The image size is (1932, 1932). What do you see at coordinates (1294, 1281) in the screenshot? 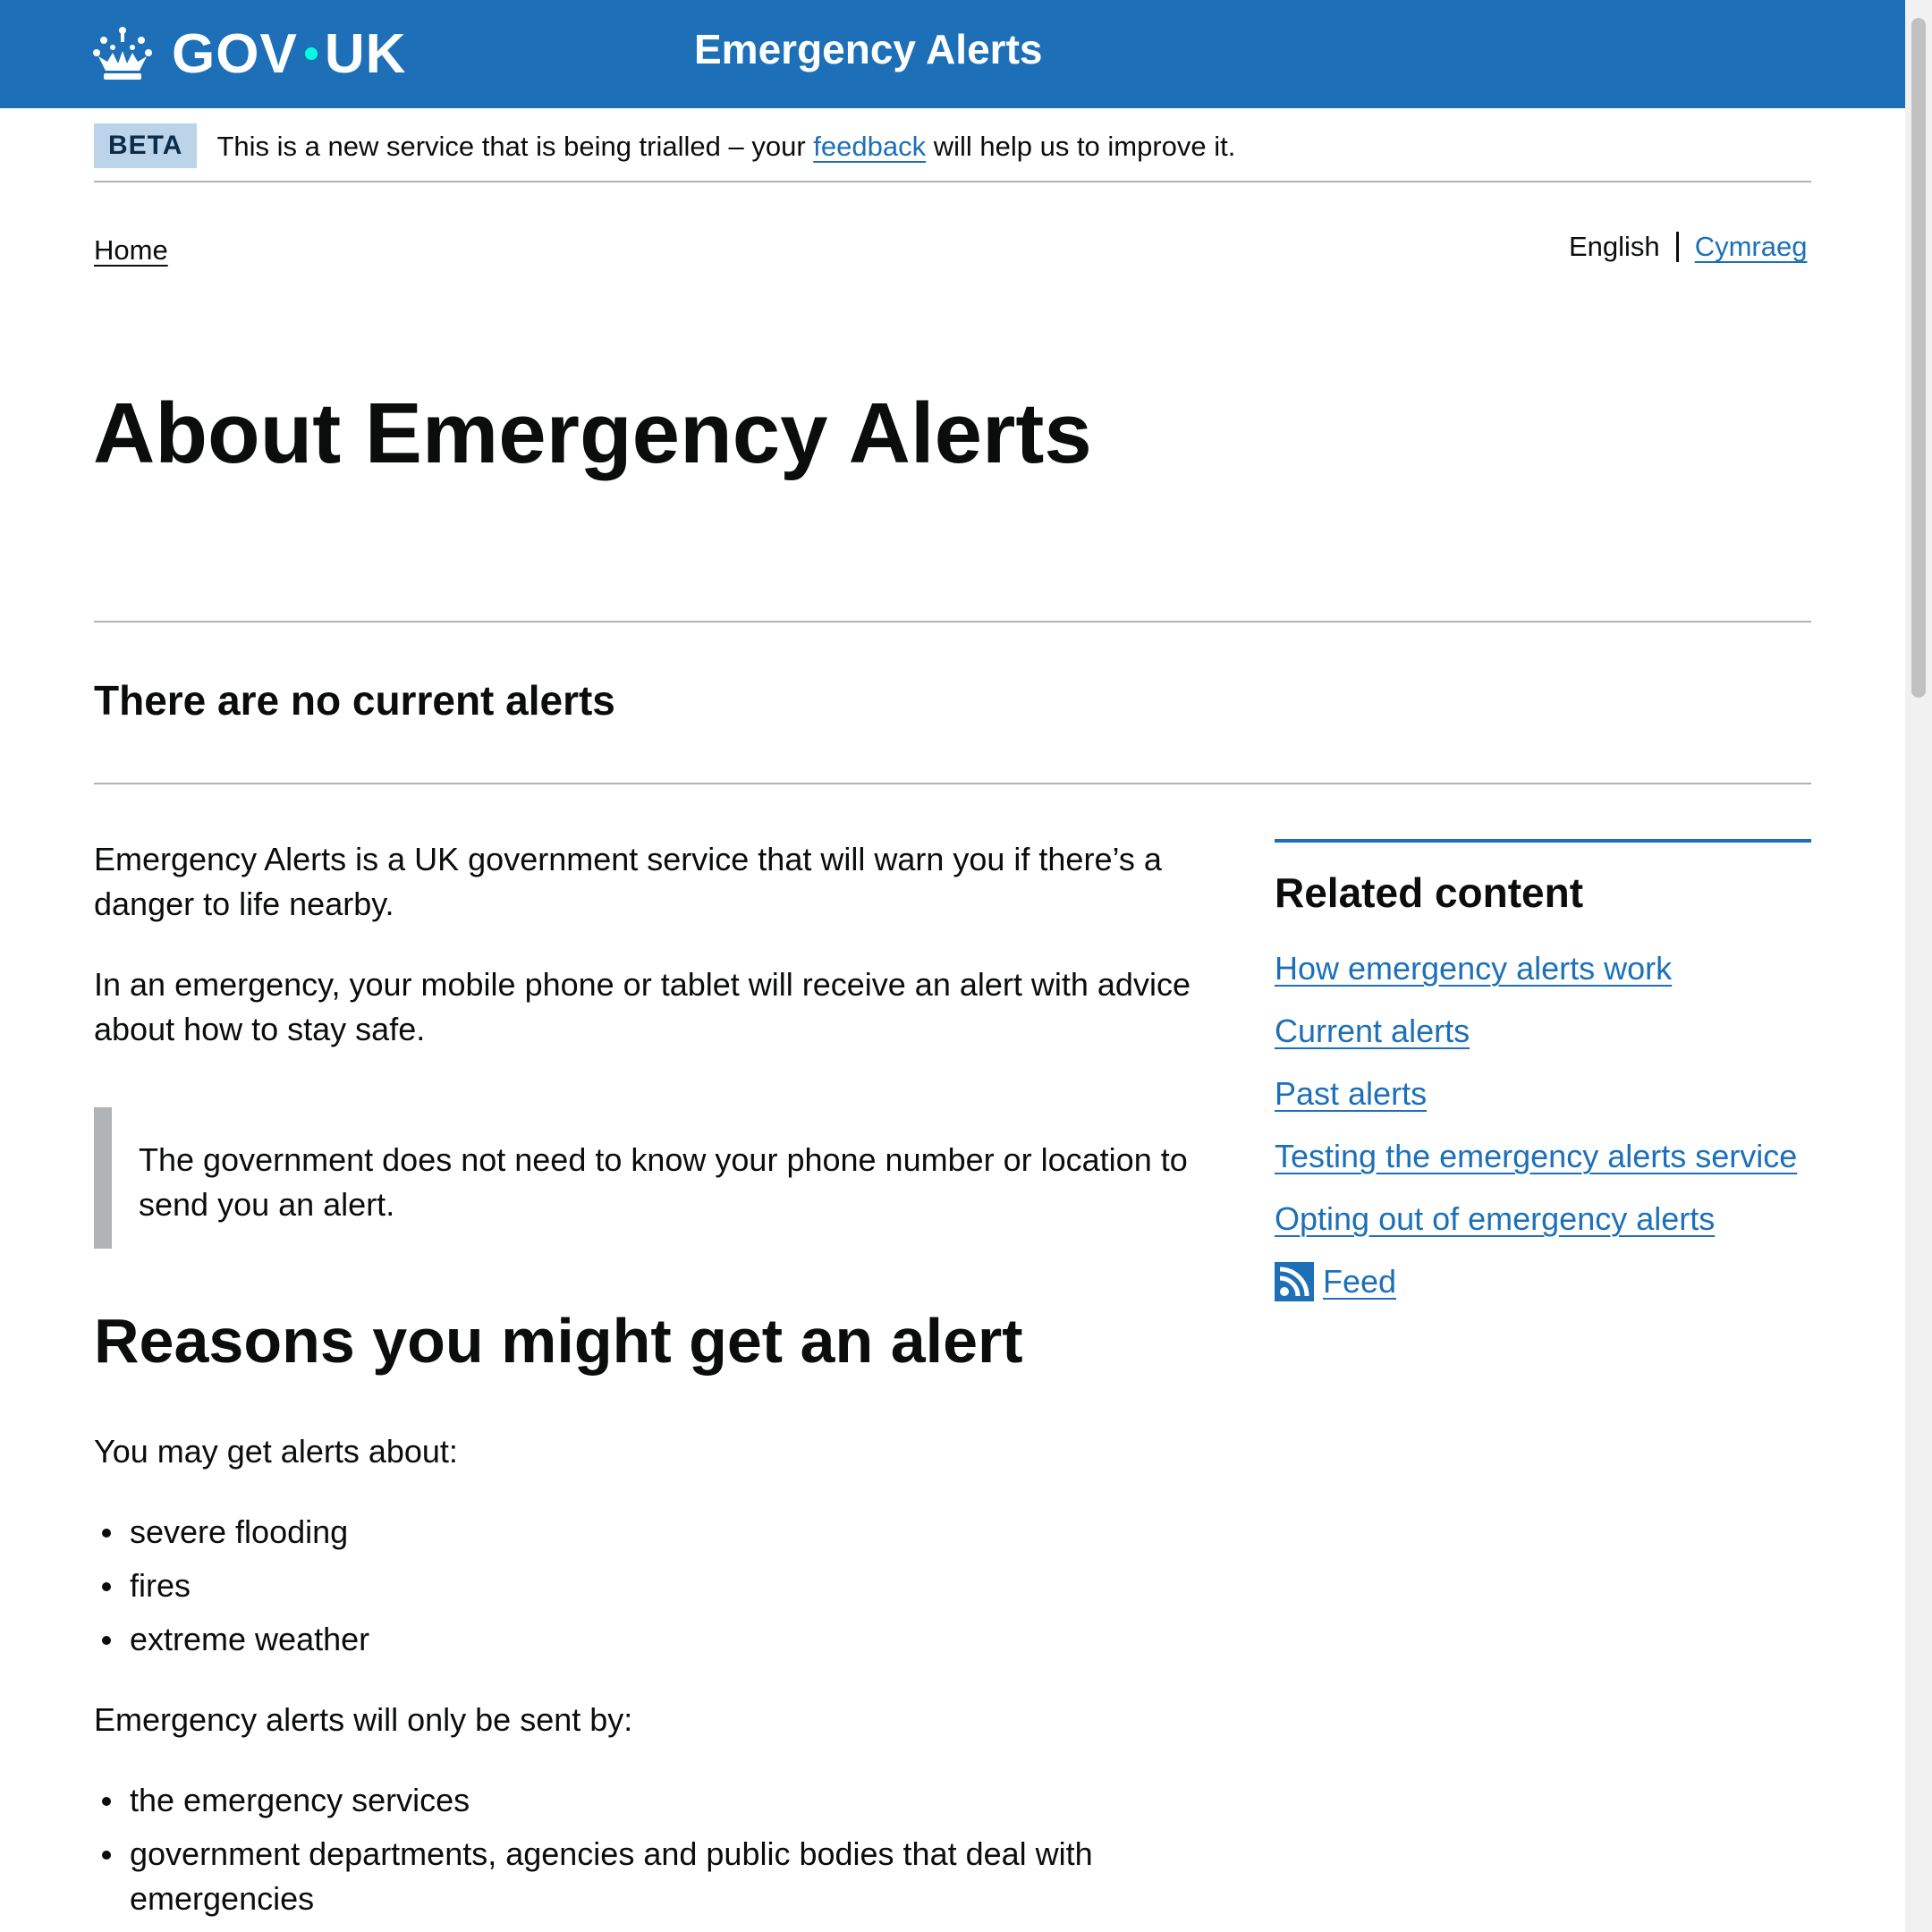
I see `rss-icon` at bounding box center [1294, 1281].